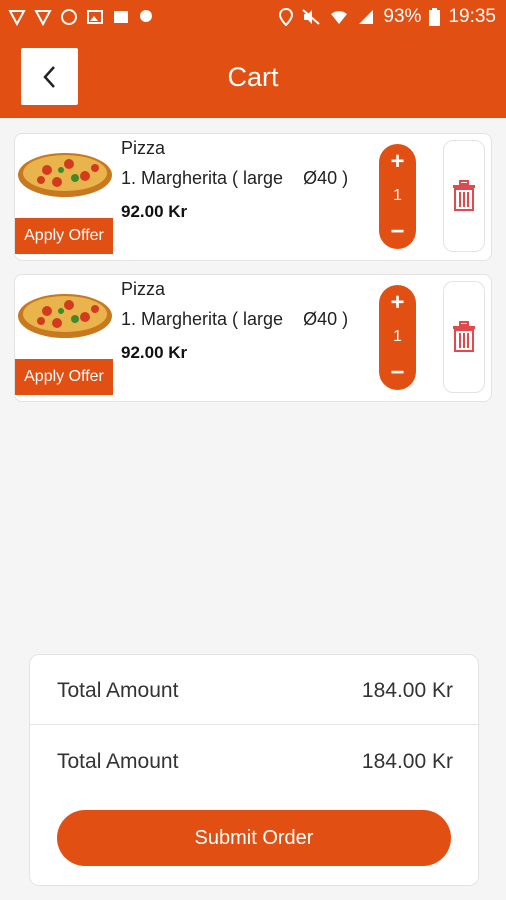 The width and height of the screenshot is (506, 900). Describe the element at coordinates (147, 17) in the screenshot. I see `chat-icon` at that location.